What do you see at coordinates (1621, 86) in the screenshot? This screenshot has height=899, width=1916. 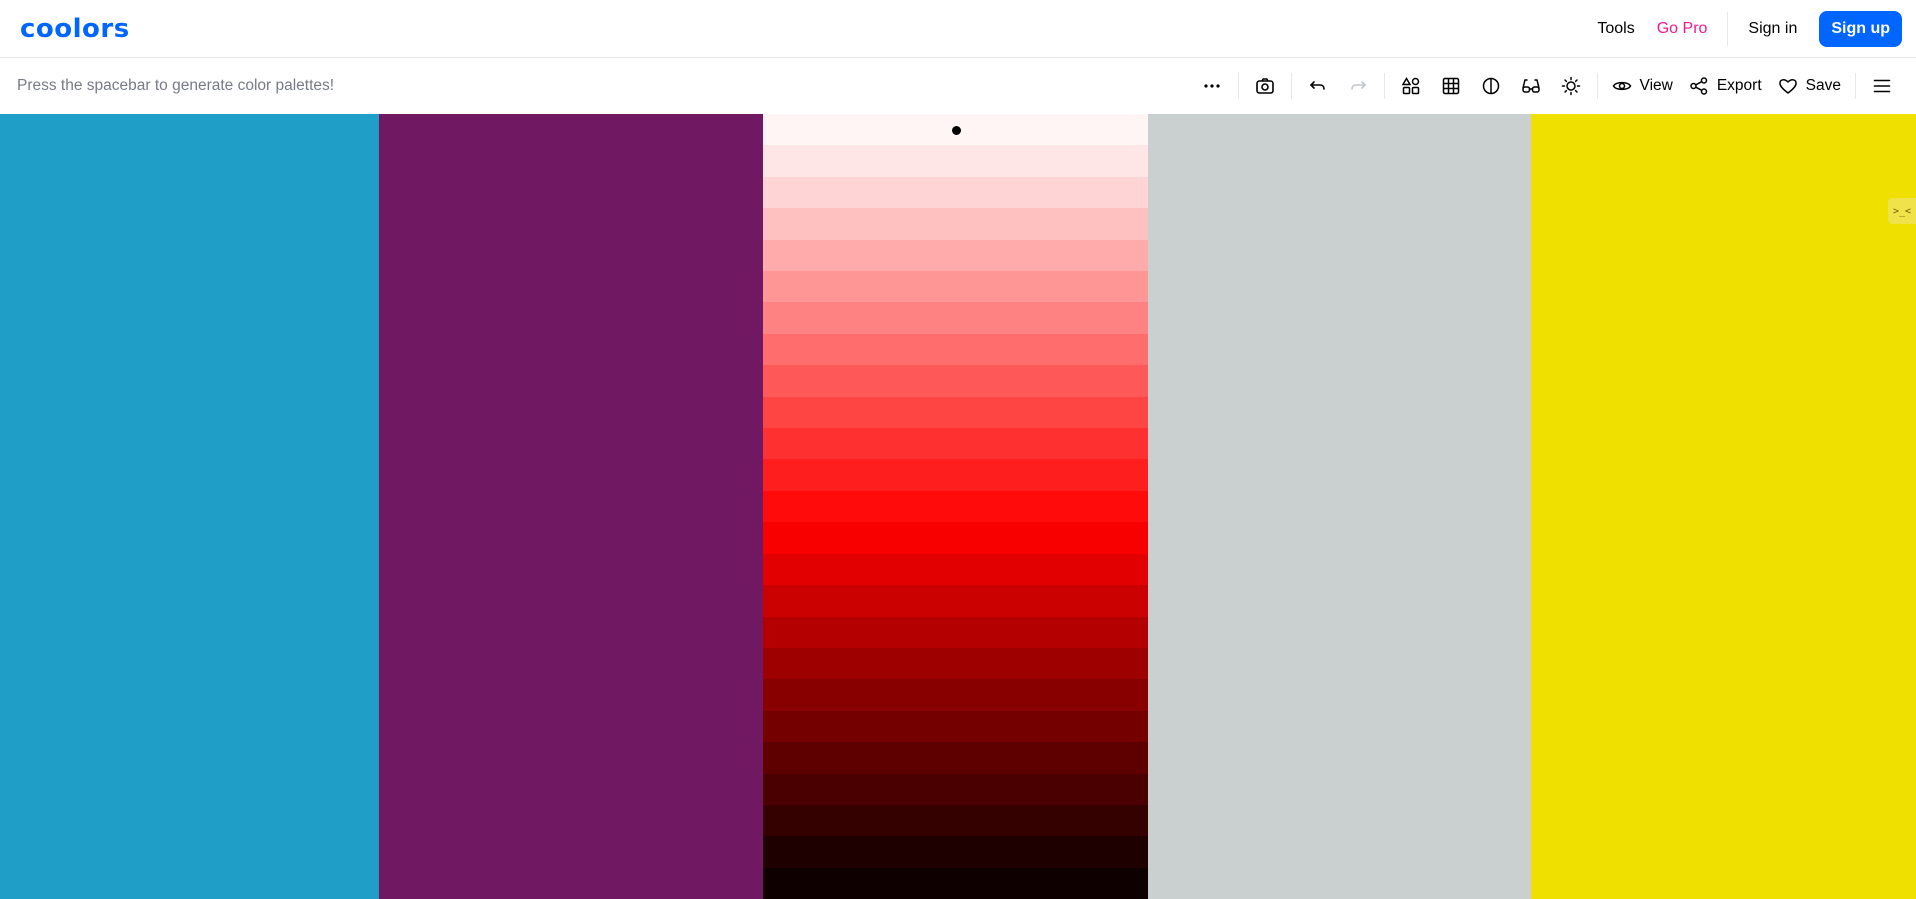 I see `eye-icon` at bounding box center [1621, 86].